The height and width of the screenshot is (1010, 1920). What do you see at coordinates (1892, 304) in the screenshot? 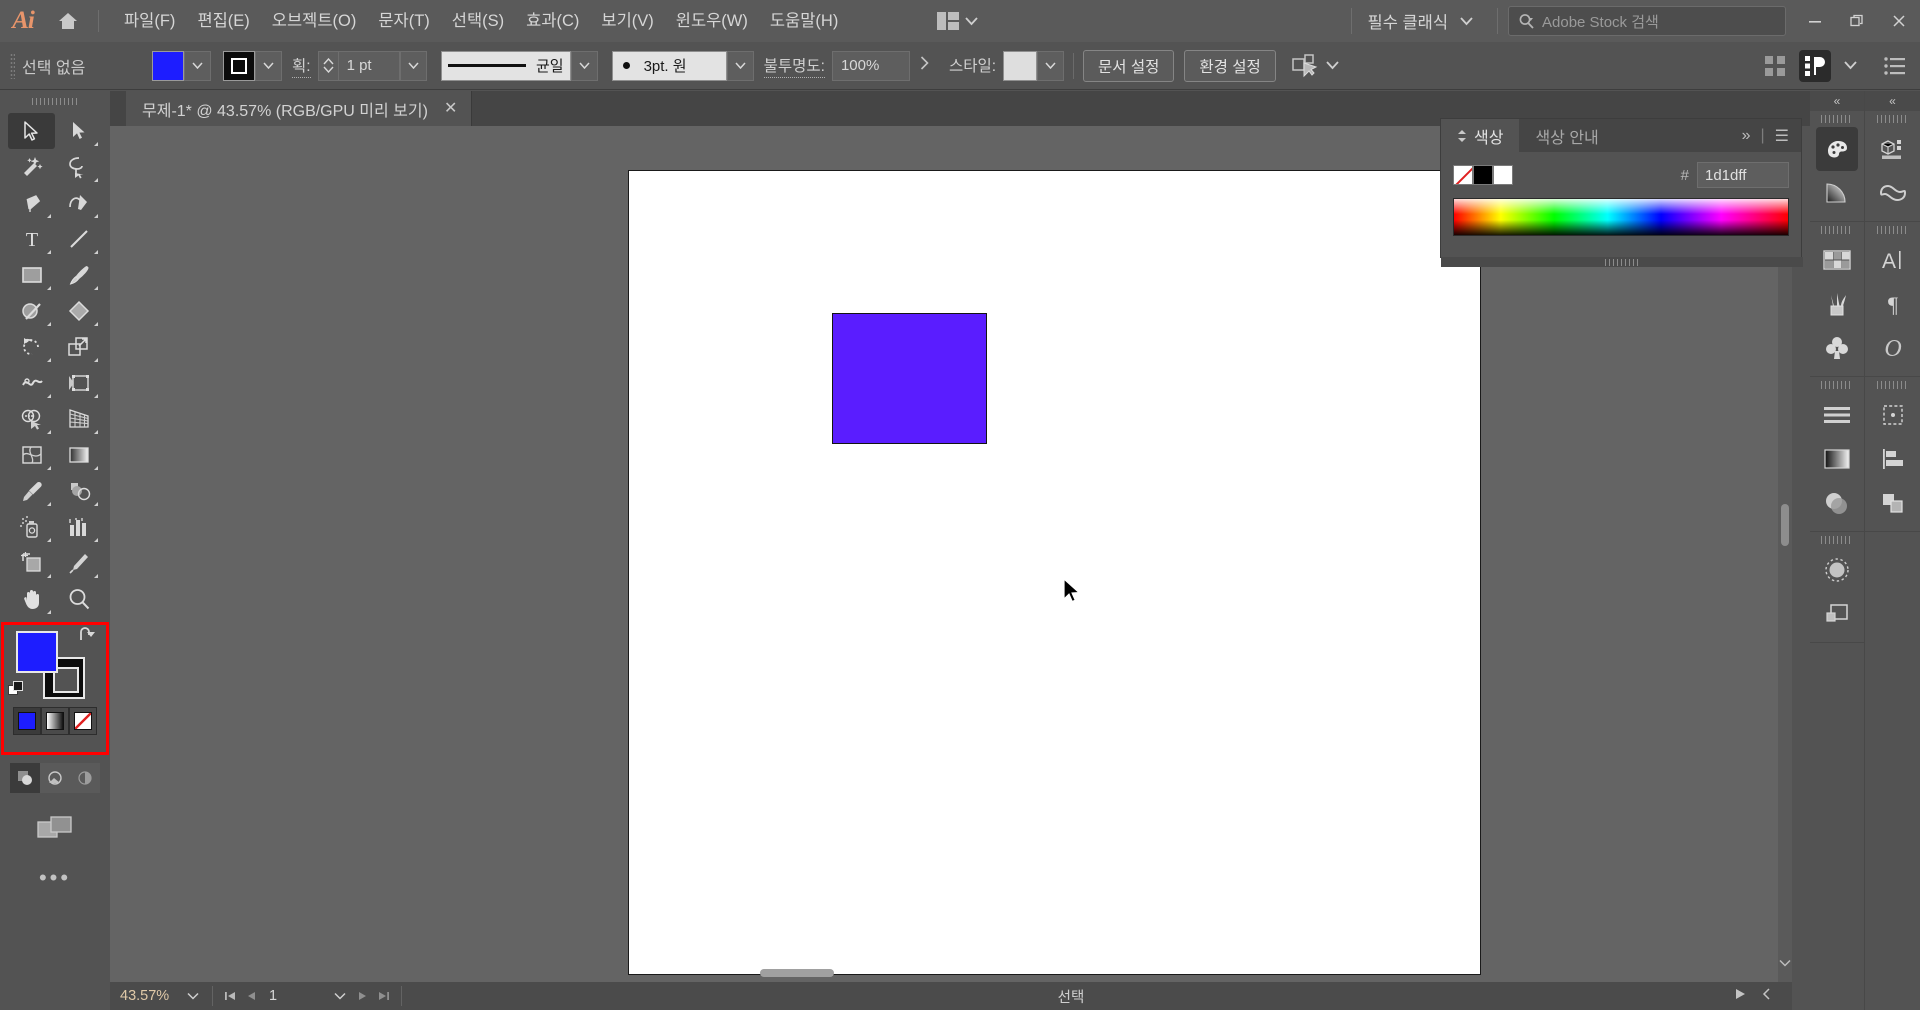
I see `paragraph-panel-icon: ¶` at bounding box center [1892, 304].